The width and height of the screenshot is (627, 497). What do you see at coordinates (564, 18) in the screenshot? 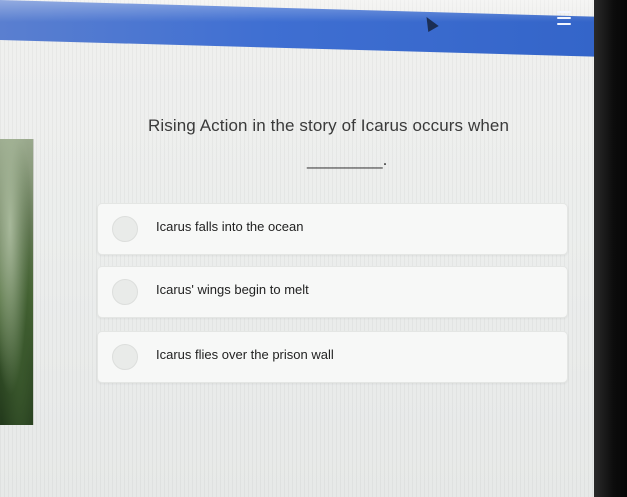
I see `hamburger-menu-icon` at bounding box center [564, 18].